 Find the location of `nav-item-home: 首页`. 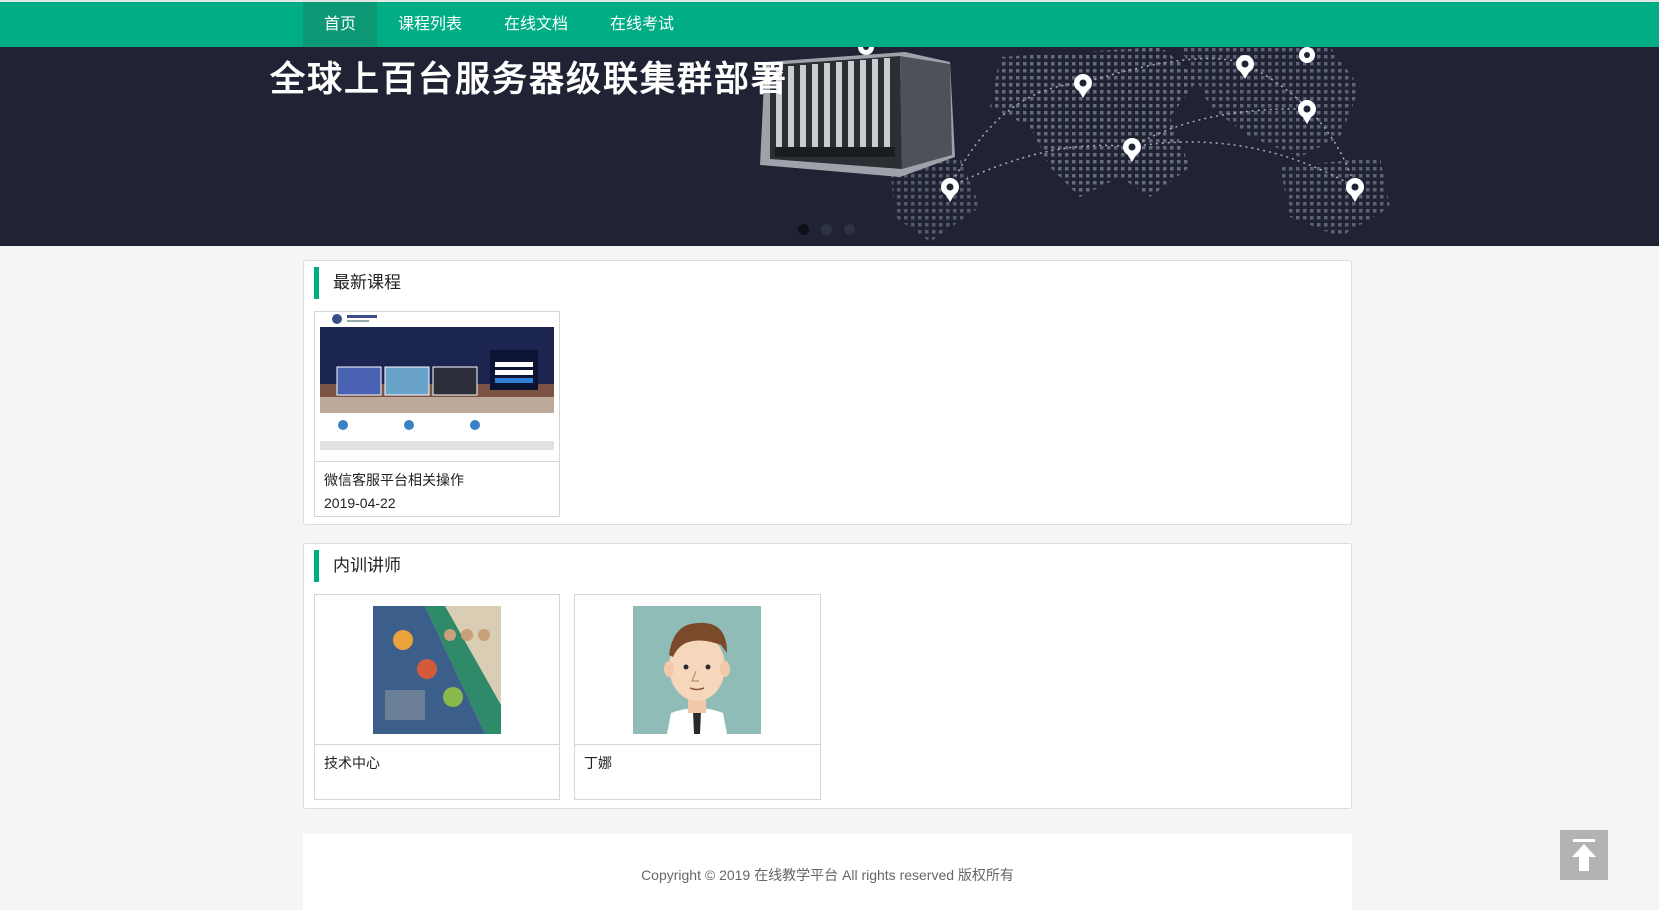

nav-item-home: 首页 is located at coordinates (340, 24).